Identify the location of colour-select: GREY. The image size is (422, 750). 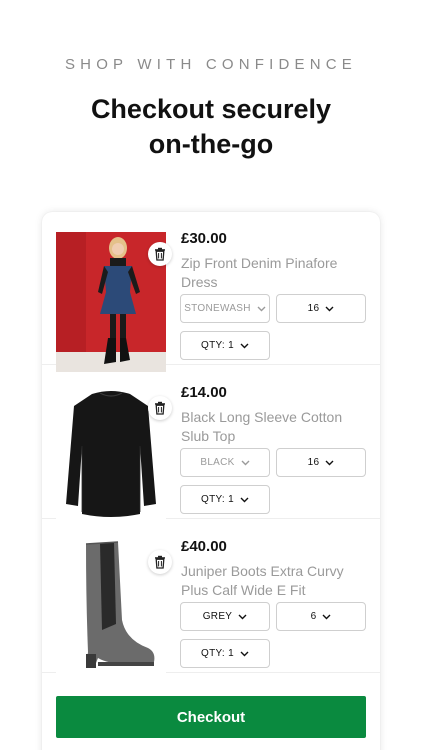
(225, 616).